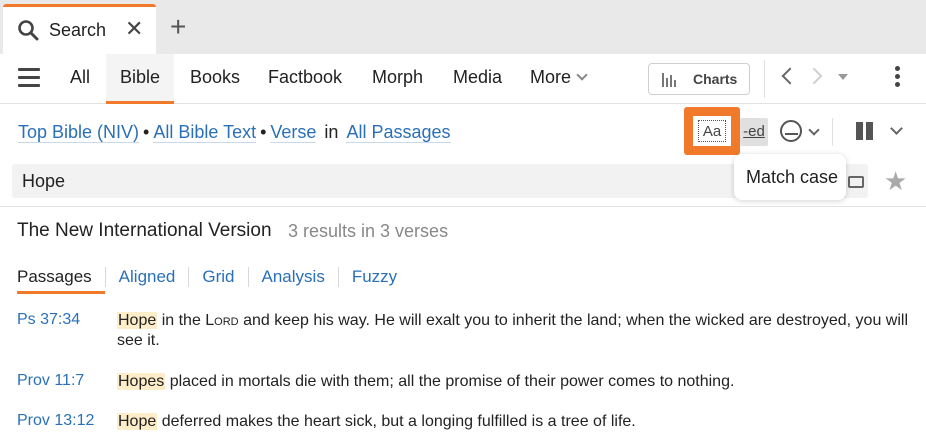 This screenshot has height=448, width=926. I want to click on nav-factbook: Factbook, so click(305, 77).